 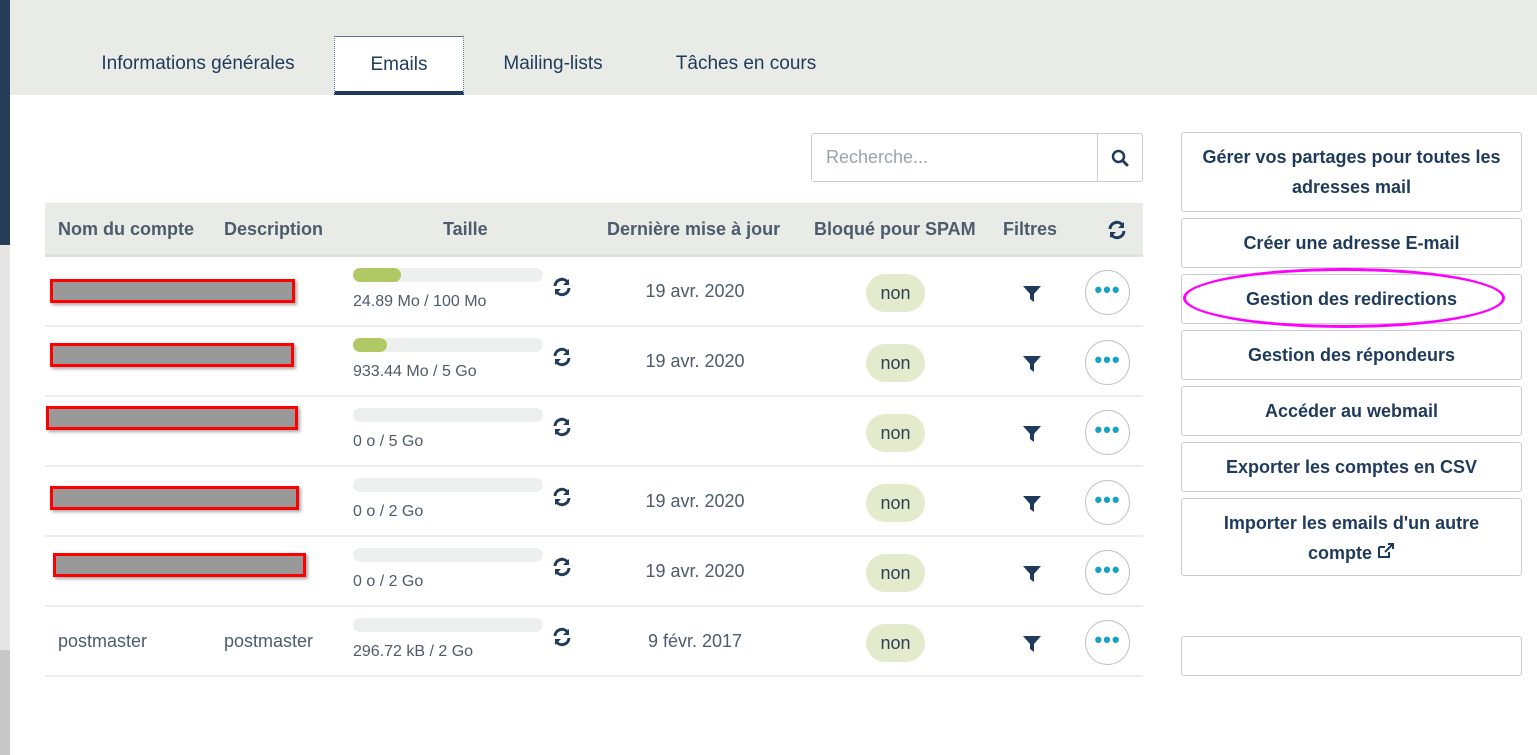 What do you see at coordinates (465, 229) in the screenshot?
I see `col-size: Taille` at bounding box center [465, 229].